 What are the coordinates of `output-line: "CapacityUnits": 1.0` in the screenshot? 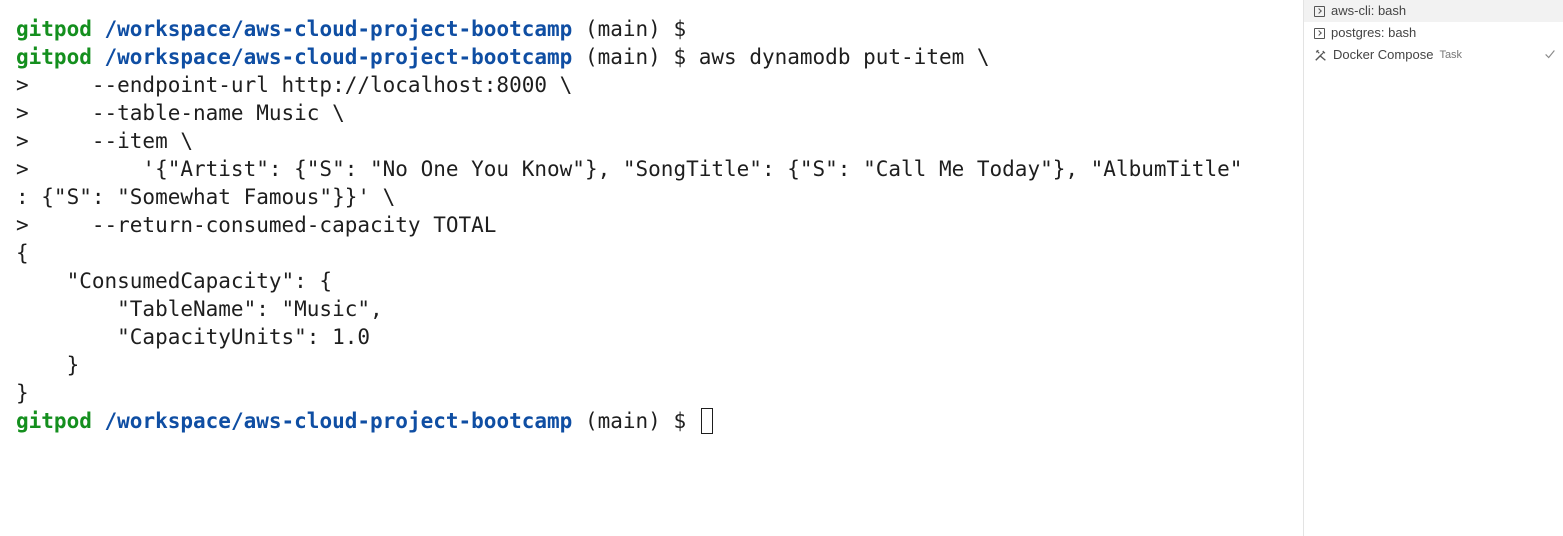 It's located at (193, 337).